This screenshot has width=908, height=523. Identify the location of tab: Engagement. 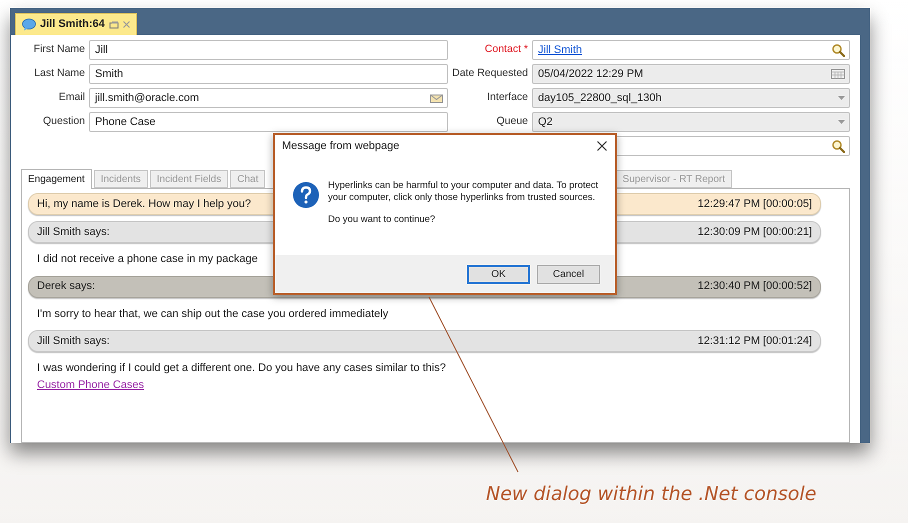
(56, 179).